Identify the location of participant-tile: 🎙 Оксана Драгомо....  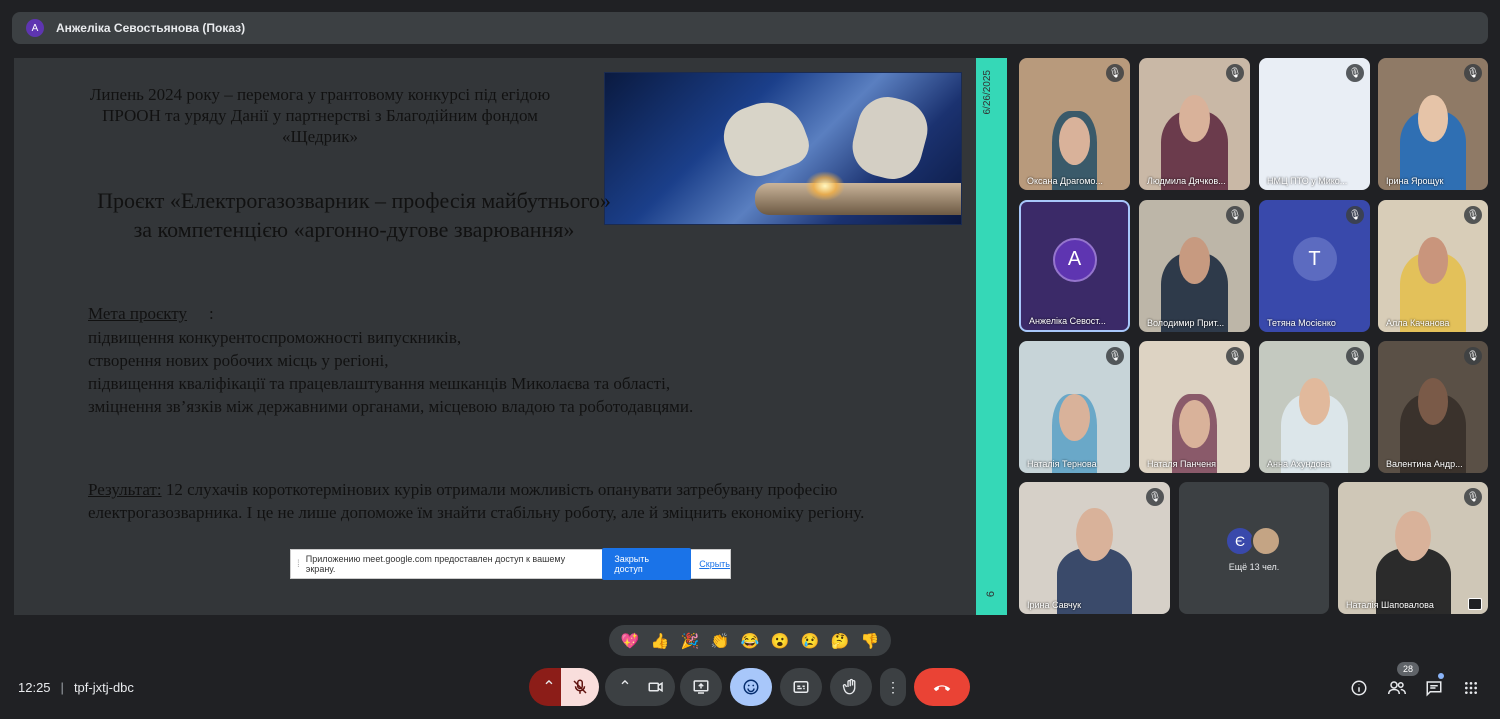
(1074, 124).